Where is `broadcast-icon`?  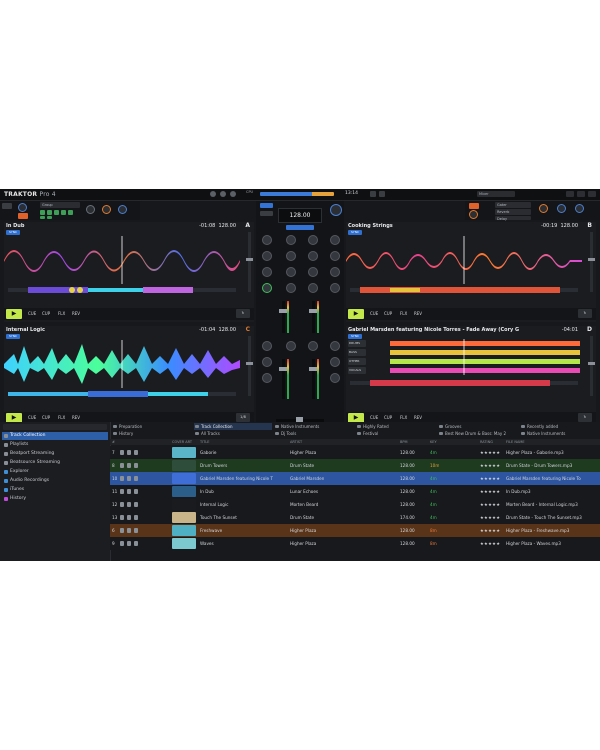 broadcast-icon is located at coordinates (382, 194).